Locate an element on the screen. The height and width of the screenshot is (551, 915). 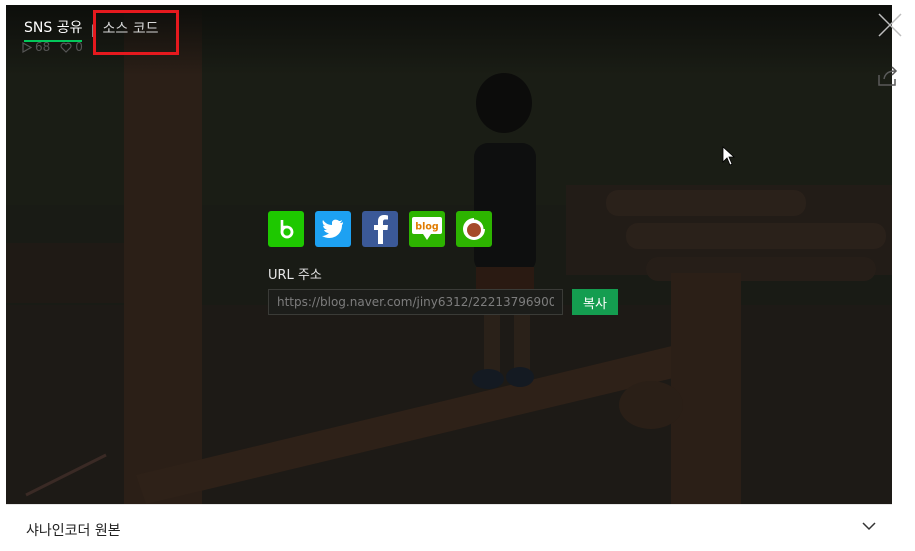
close-icon is located at coordinates (890, 25).